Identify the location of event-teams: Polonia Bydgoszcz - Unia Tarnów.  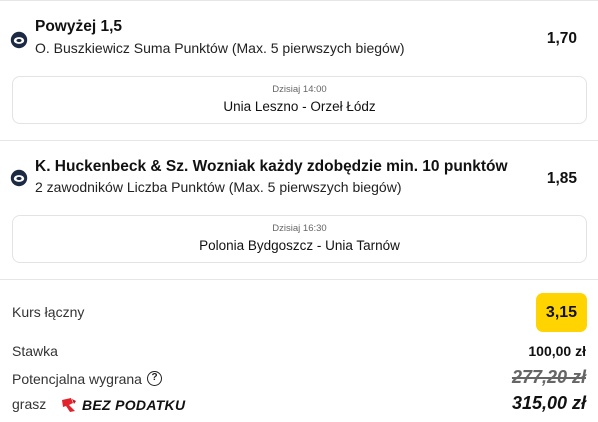
(299, 245).